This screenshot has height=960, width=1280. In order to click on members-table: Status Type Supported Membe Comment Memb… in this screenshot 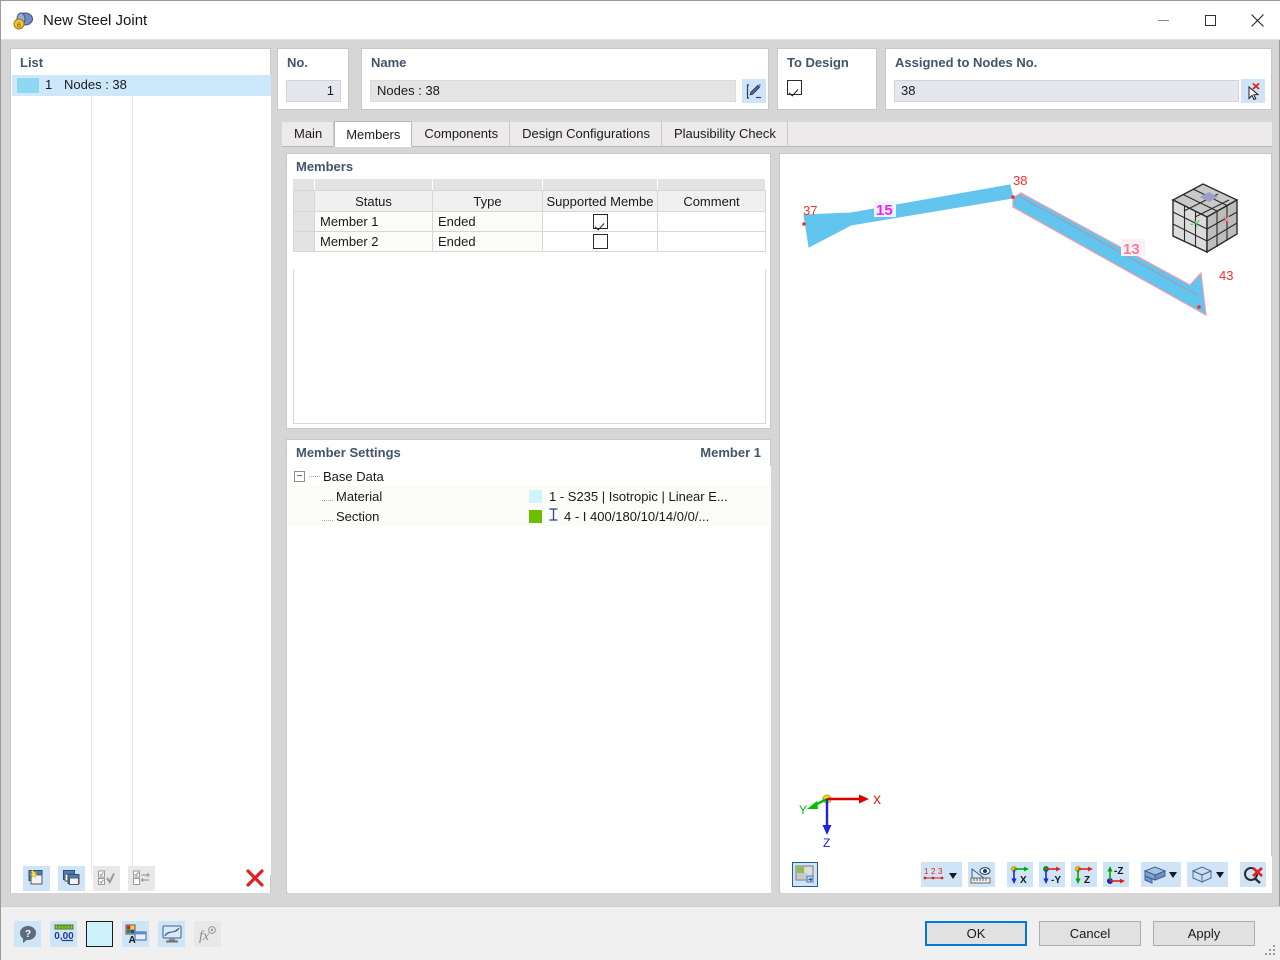, I will do `click(529, 215)`.